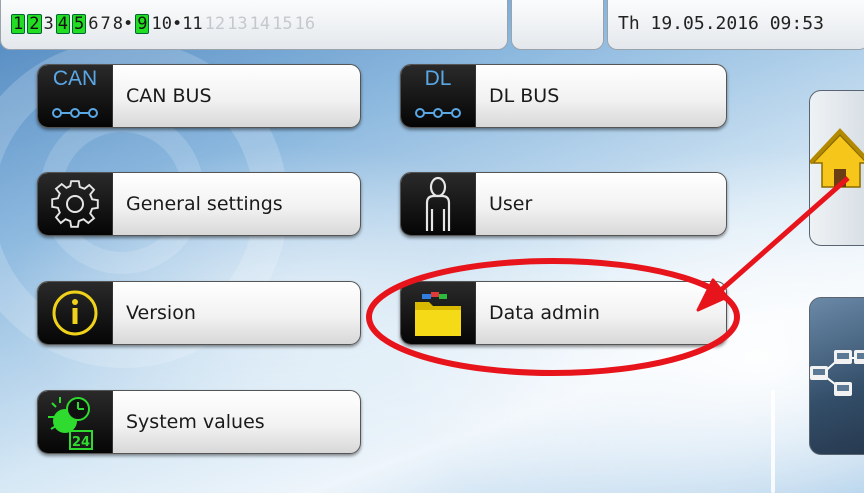 This screenshot has width=864, height=493. Describe the element at coordinates (524, 96) in the screenshot. I see `dl-bus-label: DL BUS` at that location.